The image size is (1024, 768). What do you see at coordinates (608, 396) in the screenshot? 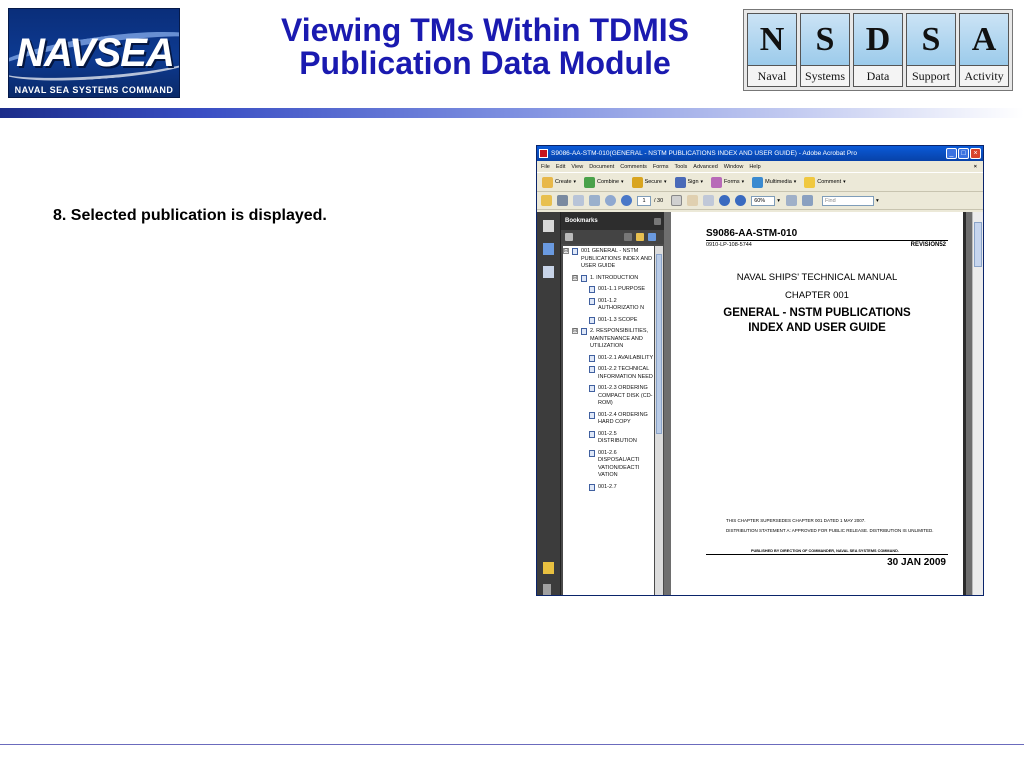
I see `bookmark-item: 001-2.3 ORDERING COMPACT DISK (CD-ROM)` at bounding box center [608, 396].